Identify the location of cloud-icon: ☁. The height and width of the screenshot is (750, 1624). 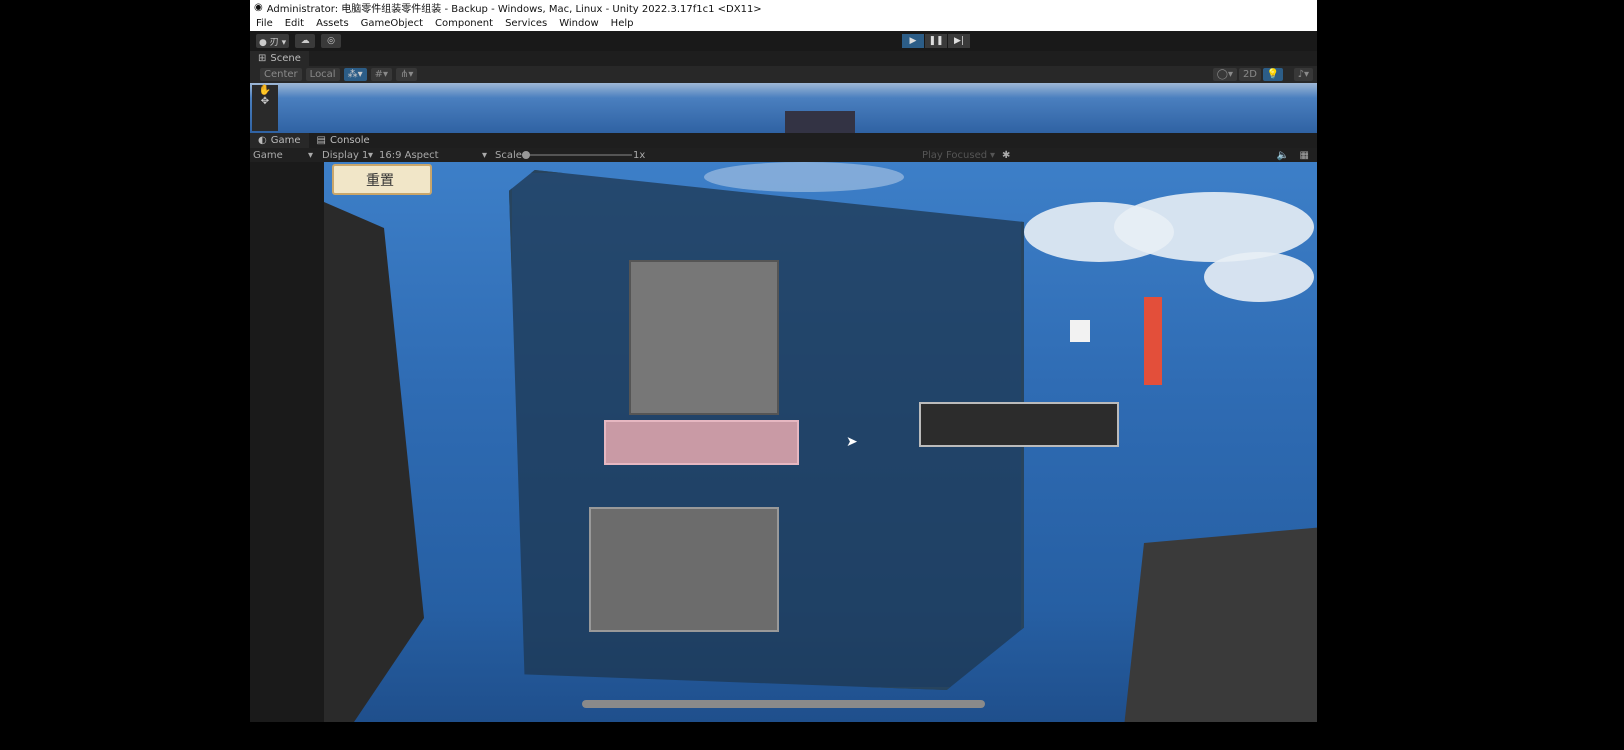
(305, 41).